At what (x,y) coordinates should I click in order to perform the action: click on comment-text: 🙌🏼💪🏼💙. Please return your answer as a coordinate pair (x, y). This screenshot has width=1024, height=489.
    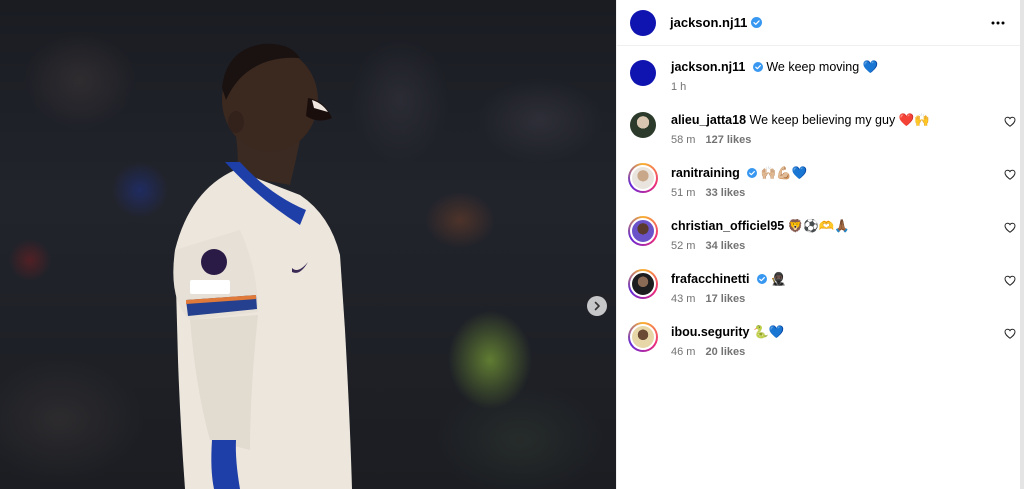
    Looking at the image, I should click on (784, 173).